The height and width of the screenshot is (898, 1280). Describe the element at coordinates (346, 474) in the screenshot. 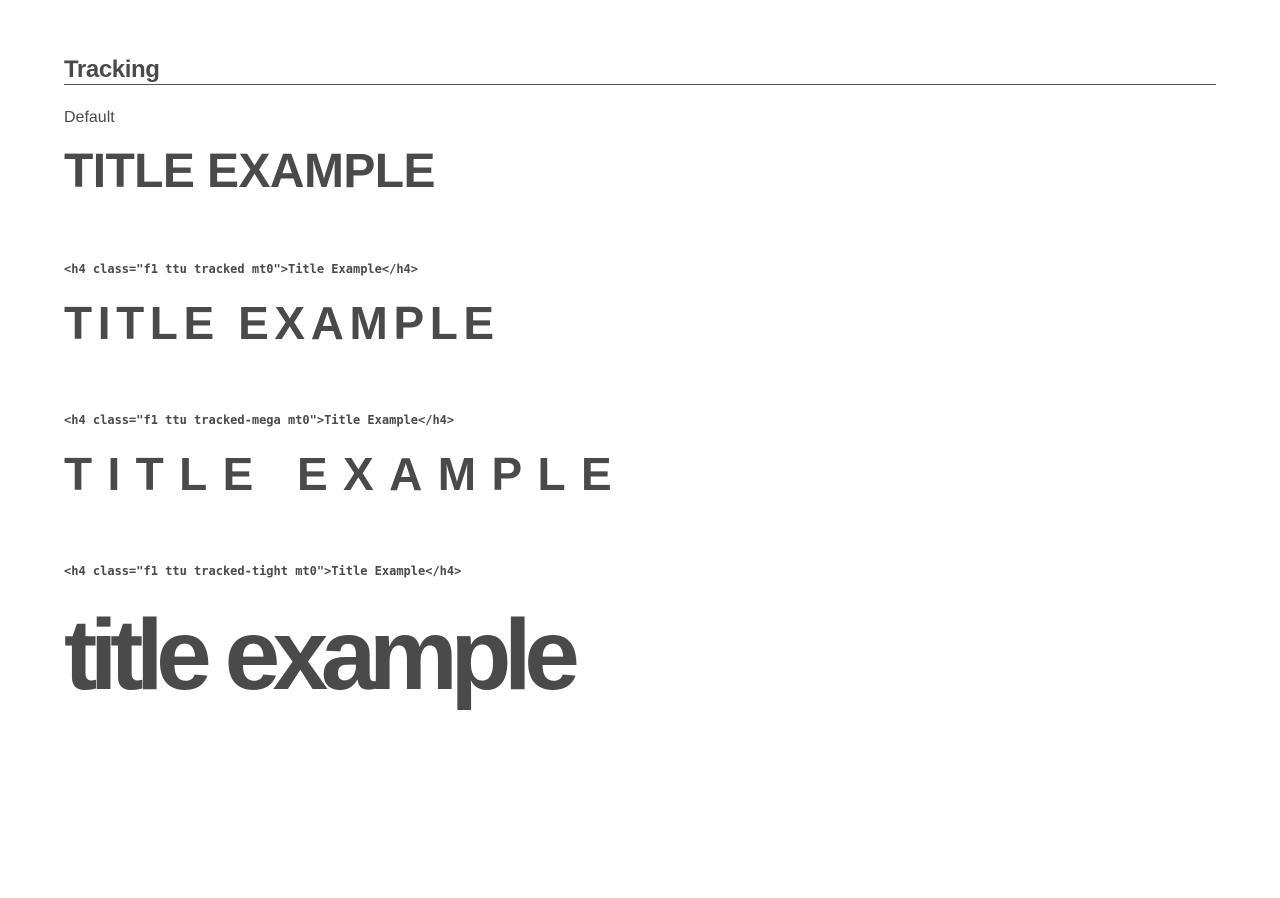

I see `tracked-mega-title-example: TITLE EXAMPLE` at that location.